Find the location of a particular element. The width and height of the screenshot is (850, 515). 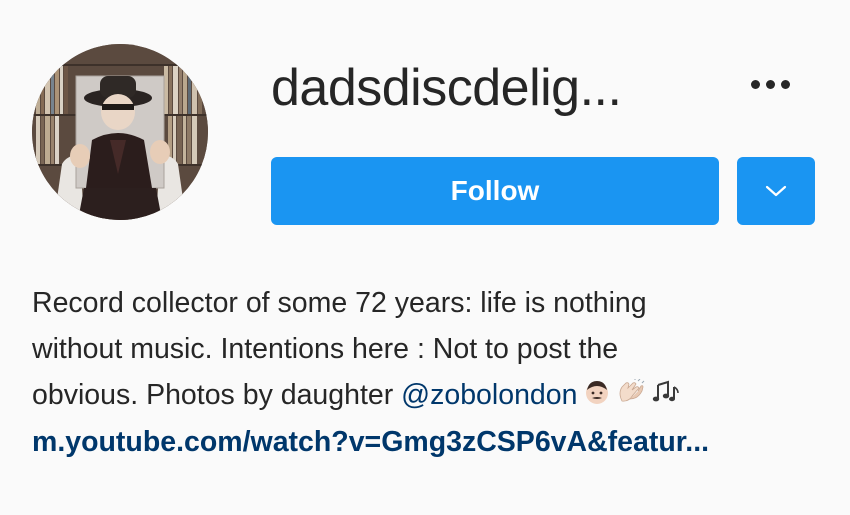

more-options-button is located at coordinates (770, 84).